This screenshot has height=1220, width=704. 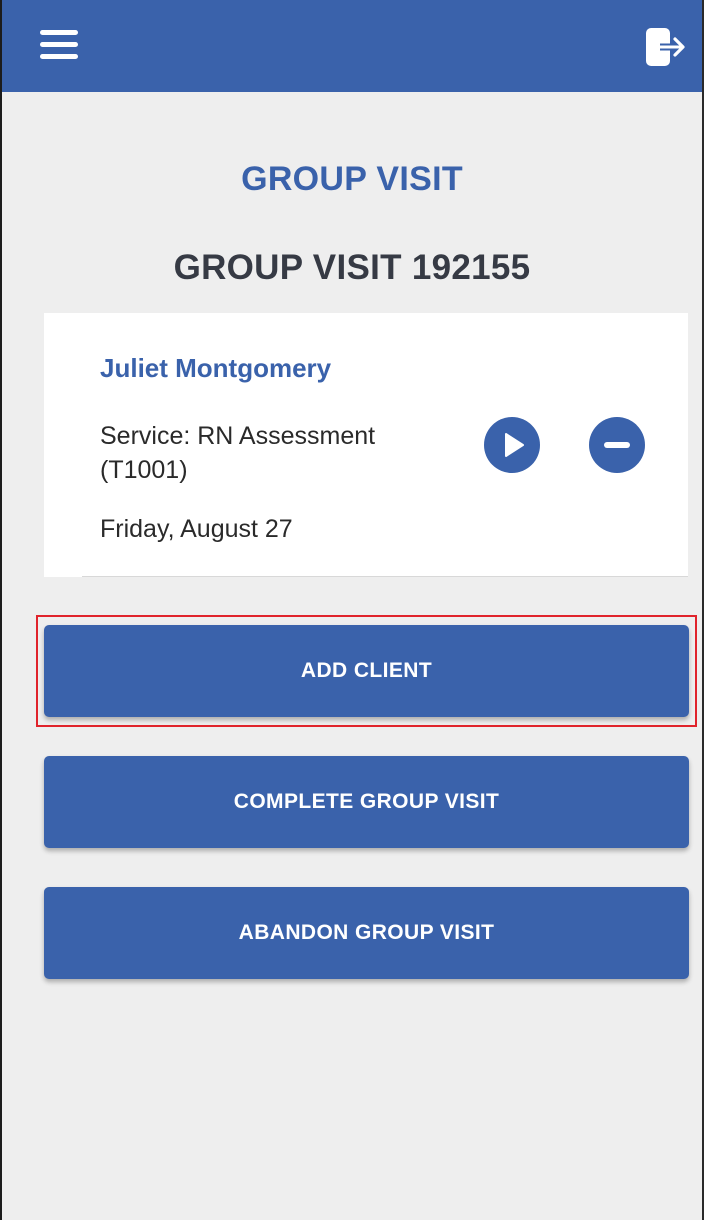 What do you see at coordinates (215, 368) in the screenshot?
I see `client-name: Juliet Montgomery` at bounding box center [215, 368].